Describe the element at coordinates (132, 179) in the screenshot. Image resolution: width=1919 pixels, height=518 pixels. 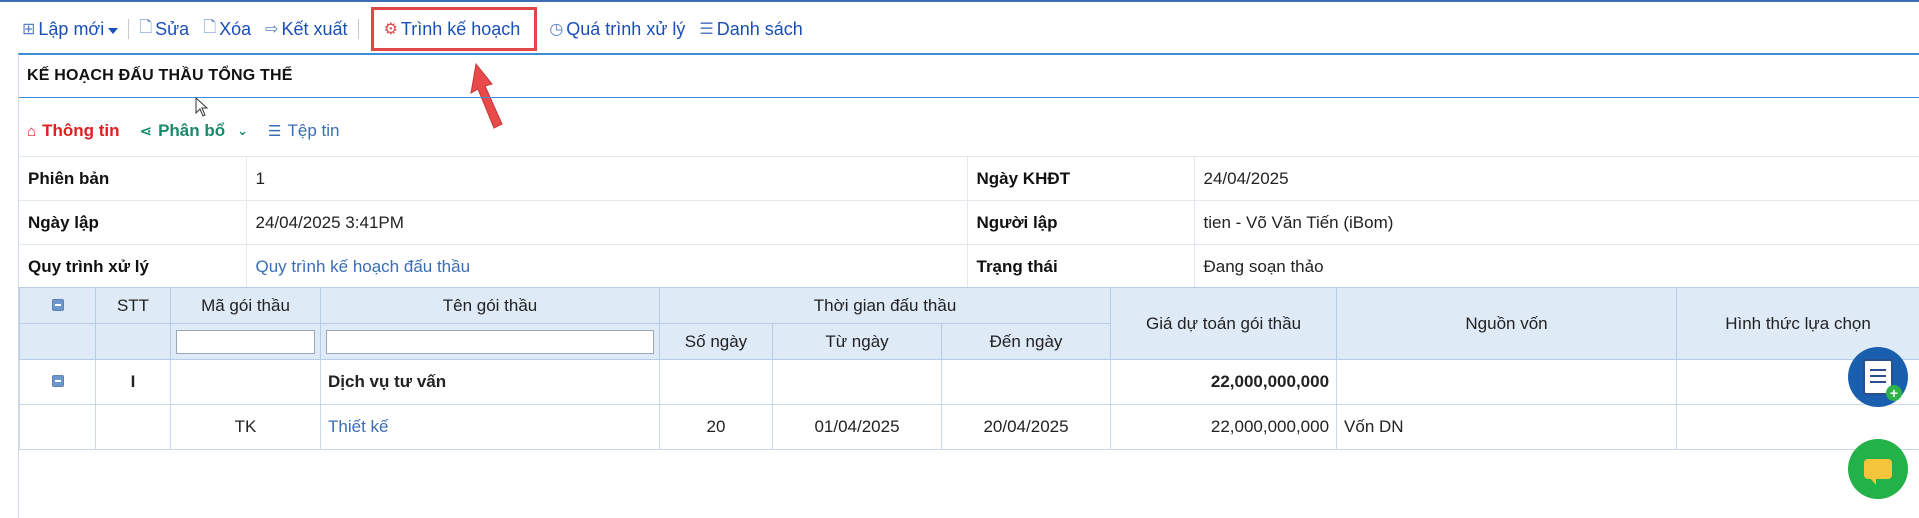
I see `version-label: Phiên bản` at that location.